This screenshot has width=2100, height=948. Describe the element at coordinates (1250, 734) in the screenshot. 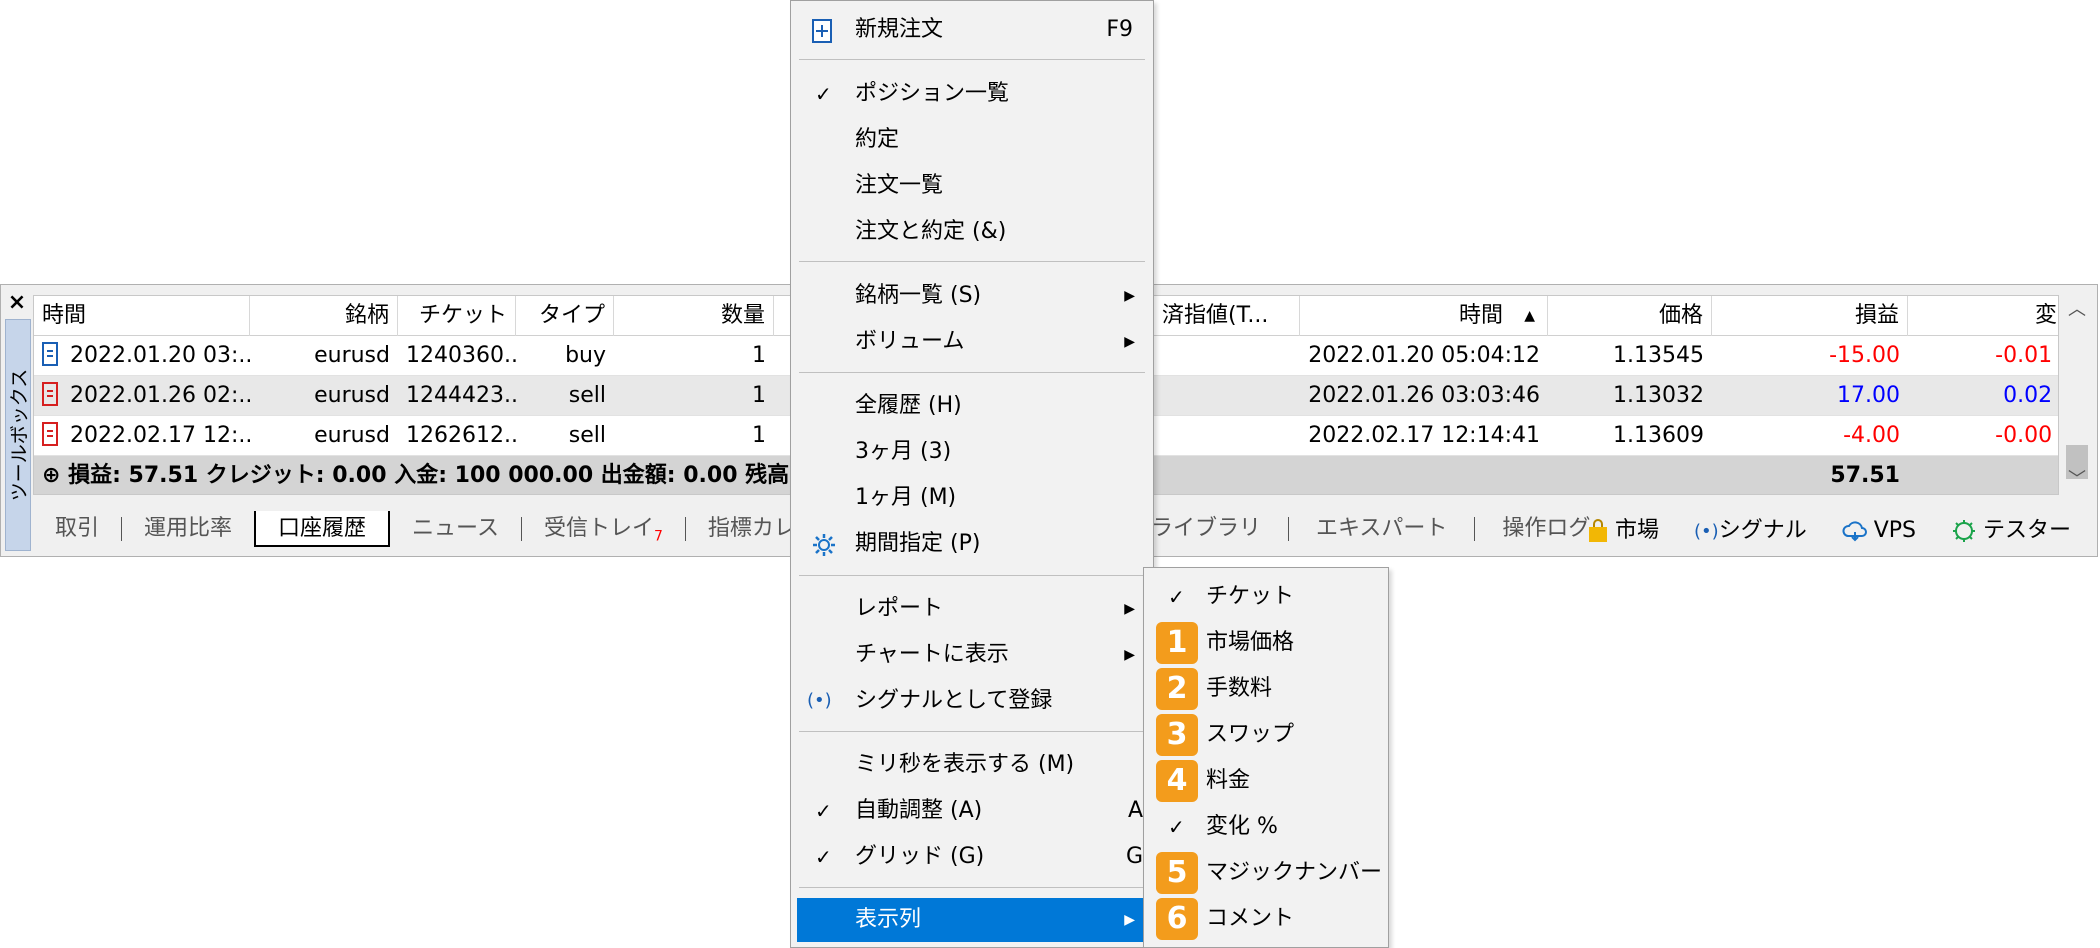

I see `submenu-label: スワップ` at that location.